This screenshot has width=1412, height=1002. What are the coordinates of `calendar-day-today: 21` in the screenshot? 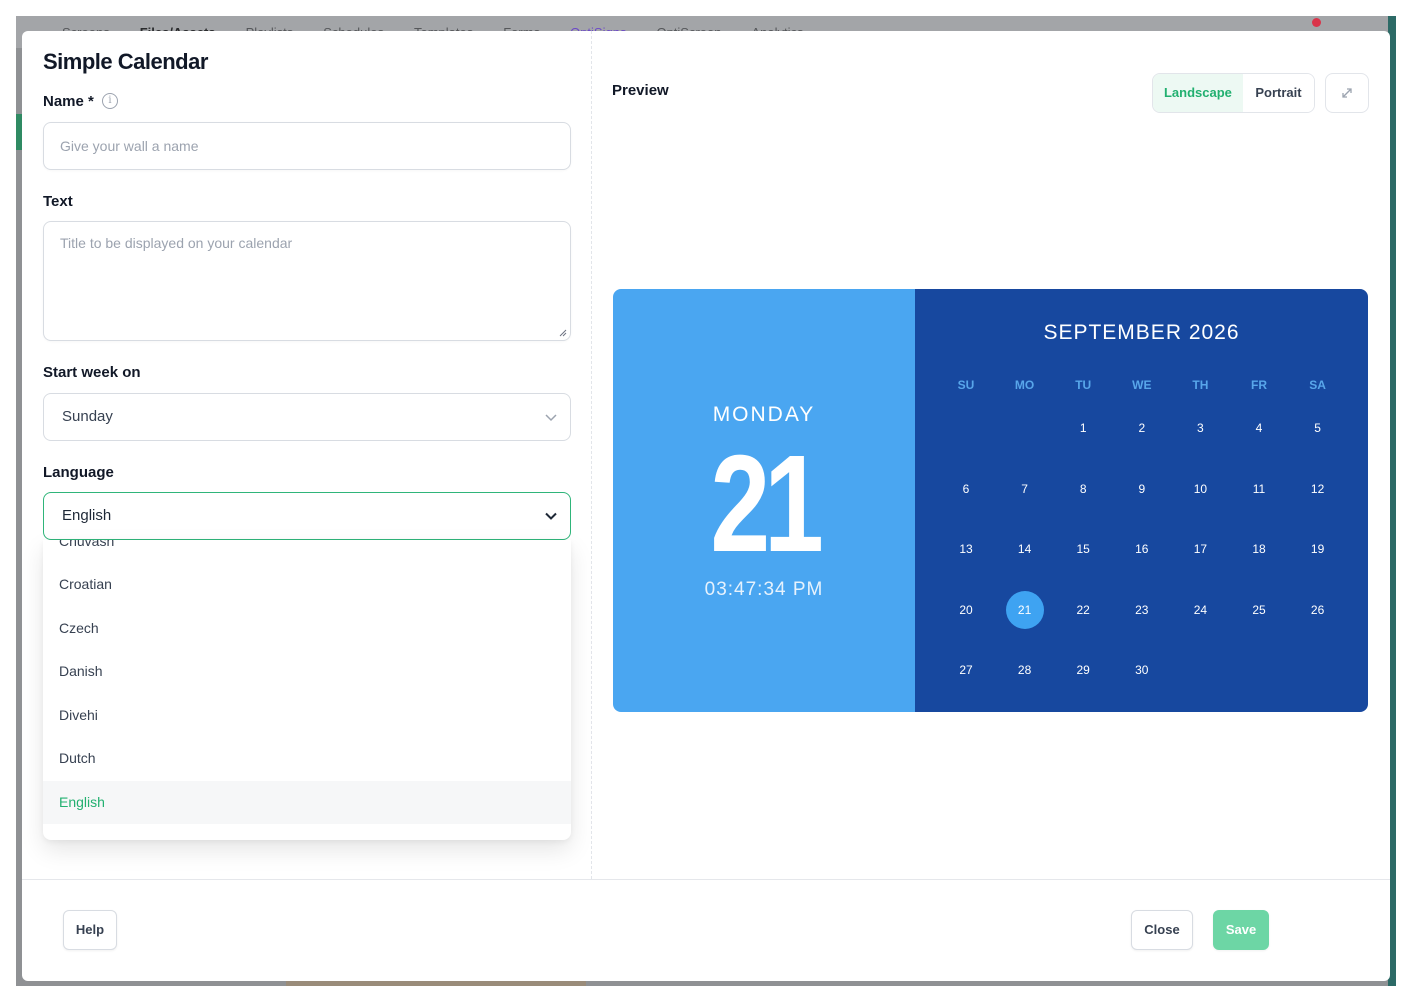 It's located at (1024, 609).